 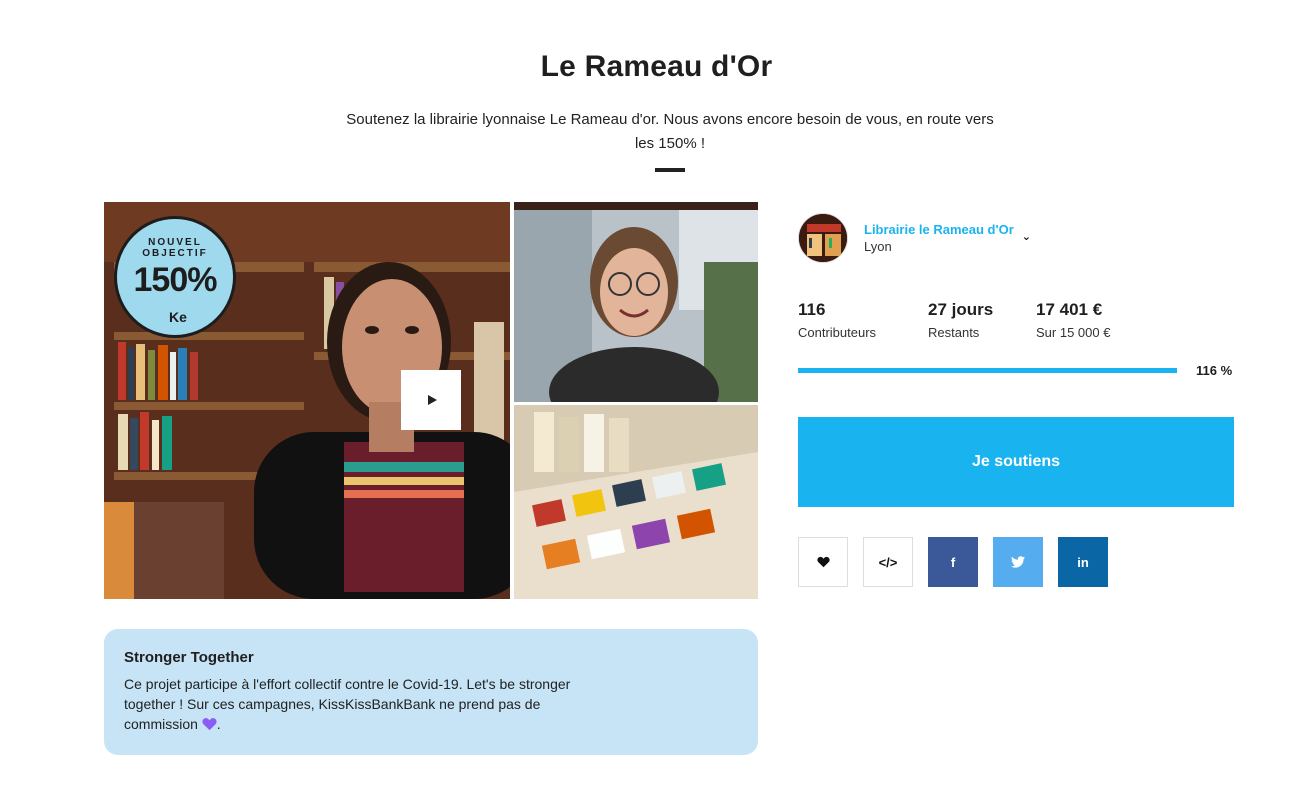 I want to click on twitter-share-button, so click(x=1018, y=562).